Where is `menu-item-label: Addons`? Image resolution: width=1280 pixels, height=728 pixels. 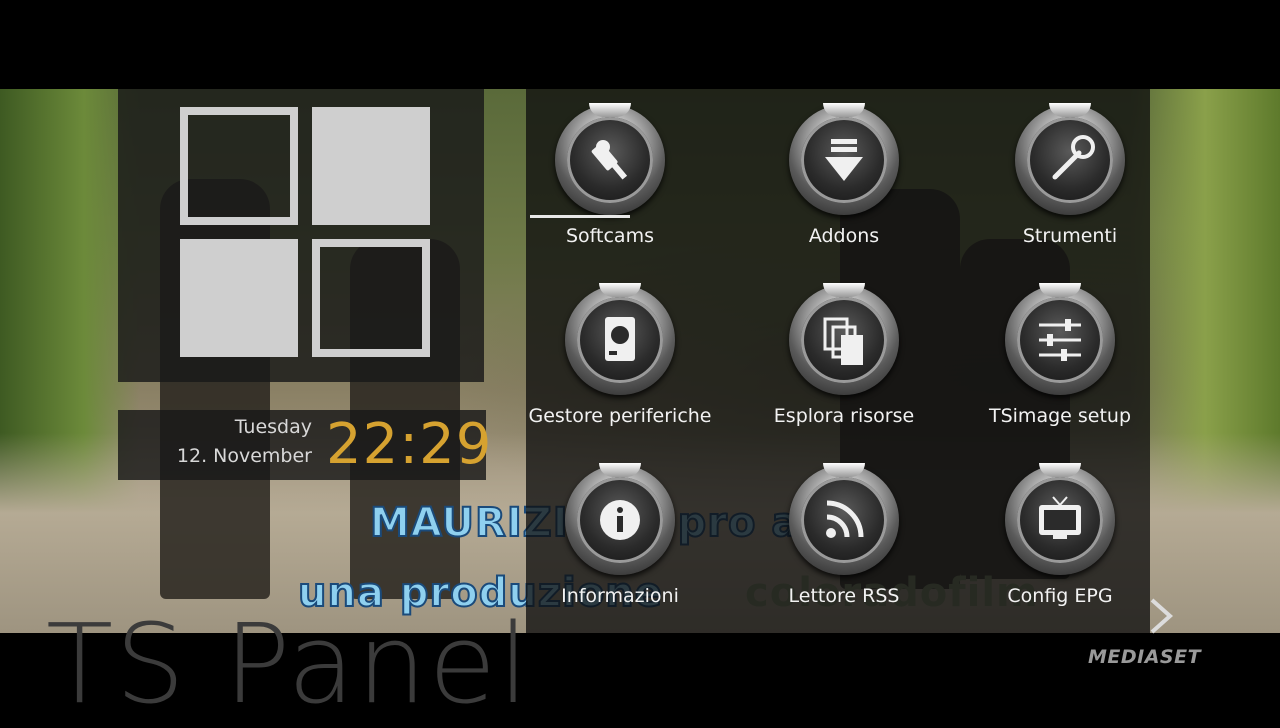 menu-item-label: Addons is located at coordinates (844, 236).